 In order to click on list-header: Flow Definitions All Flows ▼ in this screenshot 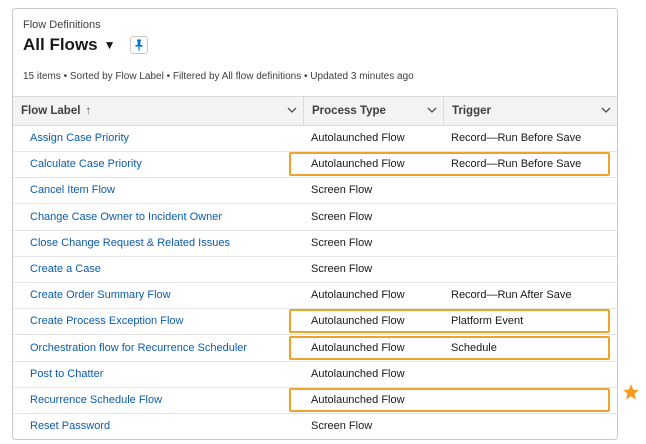, I will do `click(315, 37)`.